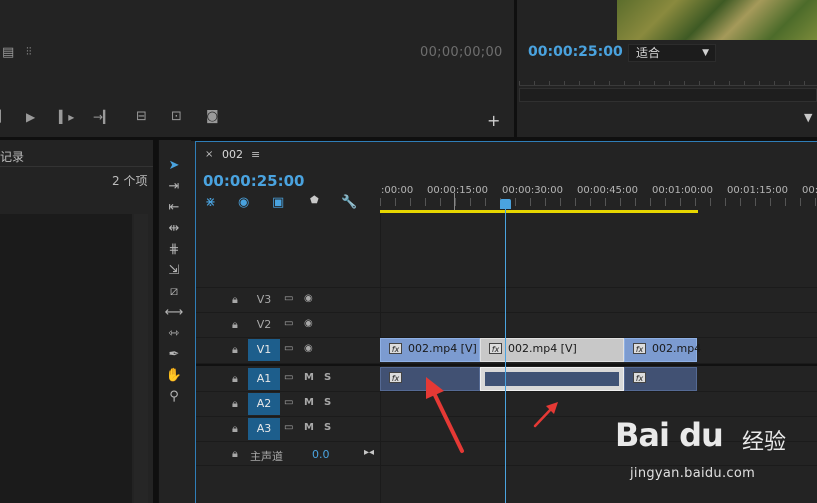 Image resolution: width=817 pixels, height=503 pixels. I want to click on video-clip: fx 002.mp4, so click(662, 350).